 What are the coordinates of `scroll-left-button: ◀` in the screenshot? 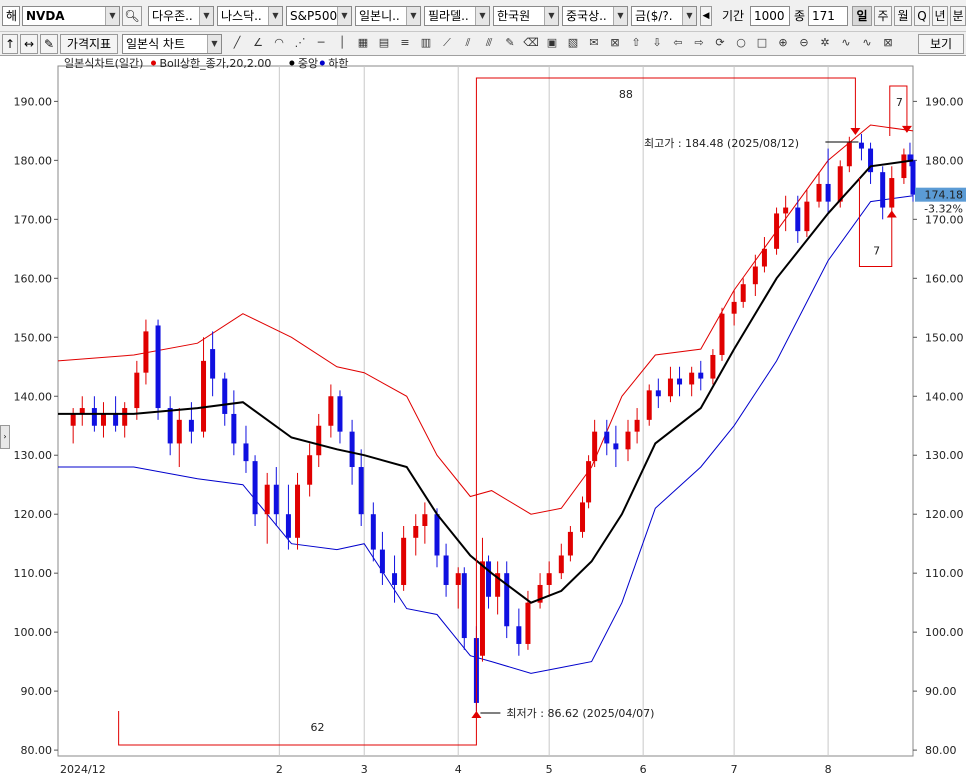 It's located at (706, 16).